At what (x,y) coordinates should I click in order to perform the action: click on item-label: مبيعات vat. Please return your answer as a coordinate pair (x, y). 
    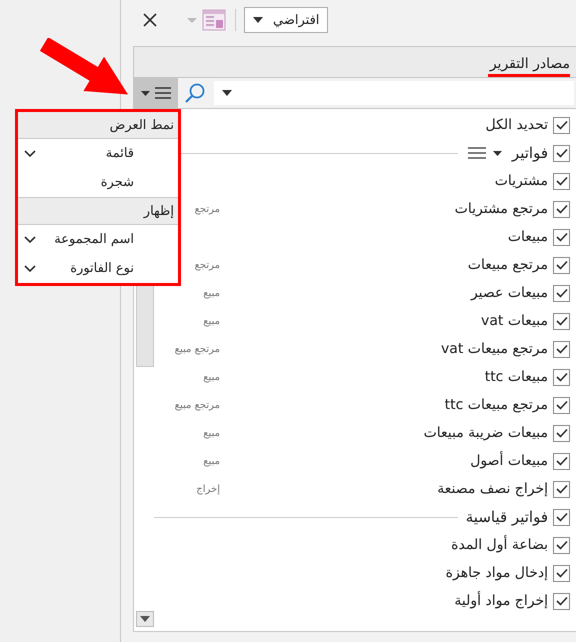
    Looking at the image, I should click on (514, 321).